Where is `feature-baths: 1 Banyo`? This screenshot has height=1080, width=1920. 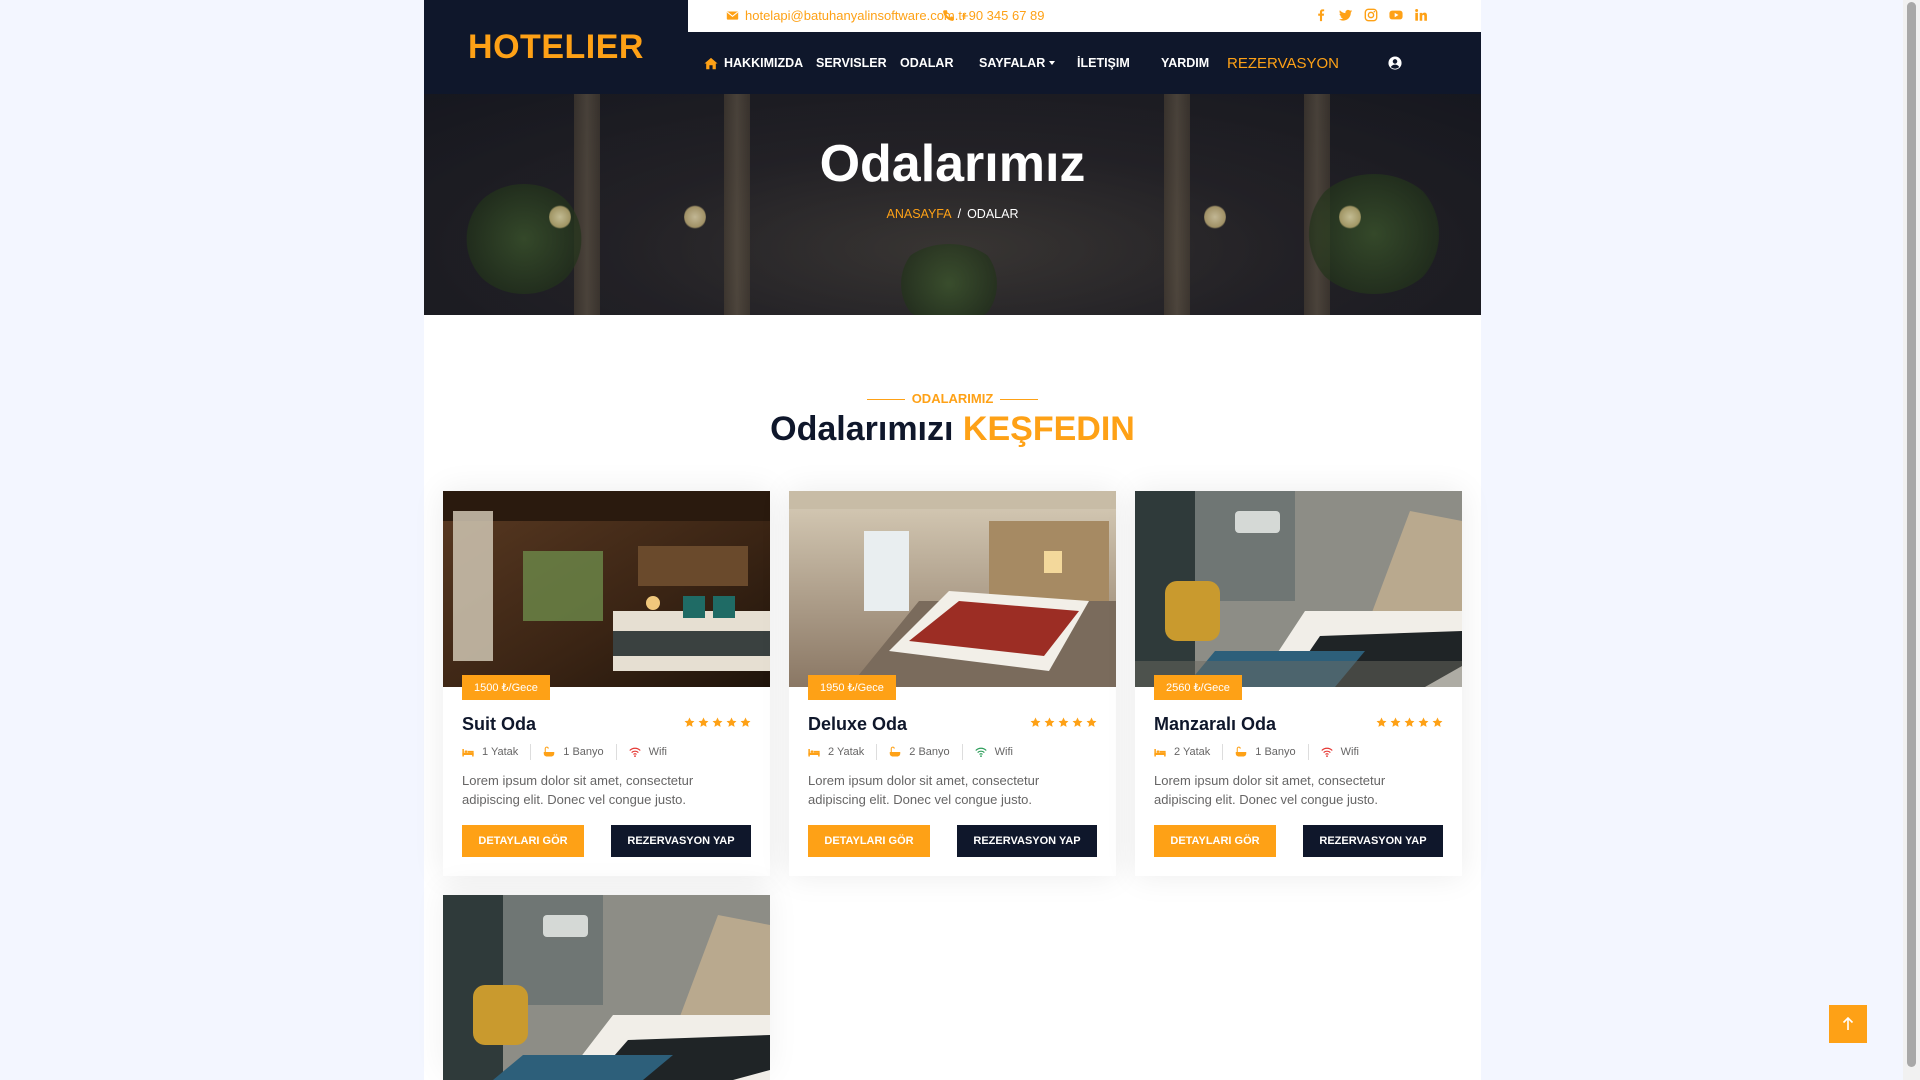 feature-baths: 1 Banyo is located at coordinates (1265, 752).